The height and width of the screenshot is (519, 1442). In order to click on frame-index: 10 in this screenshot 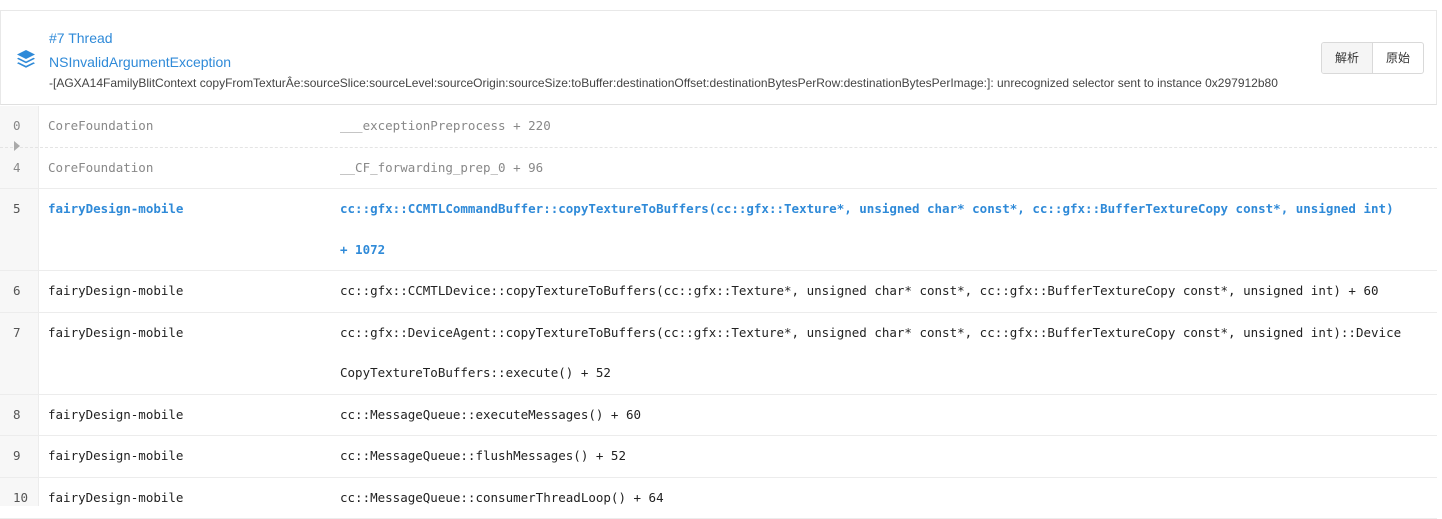, I will do `click(20, 498)`.